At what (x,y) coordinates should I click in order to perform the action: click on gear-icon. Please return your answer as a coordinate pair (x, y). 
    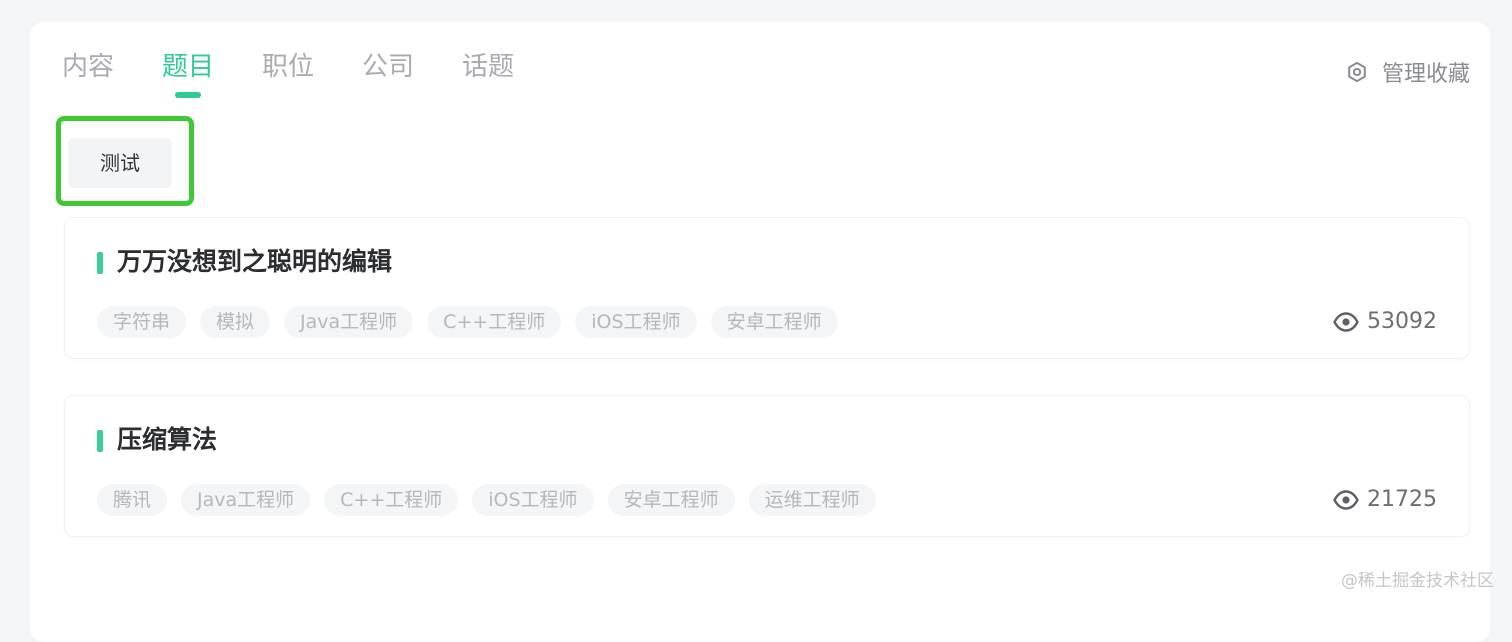
    Looking at the image, I should click on (1357, 72).